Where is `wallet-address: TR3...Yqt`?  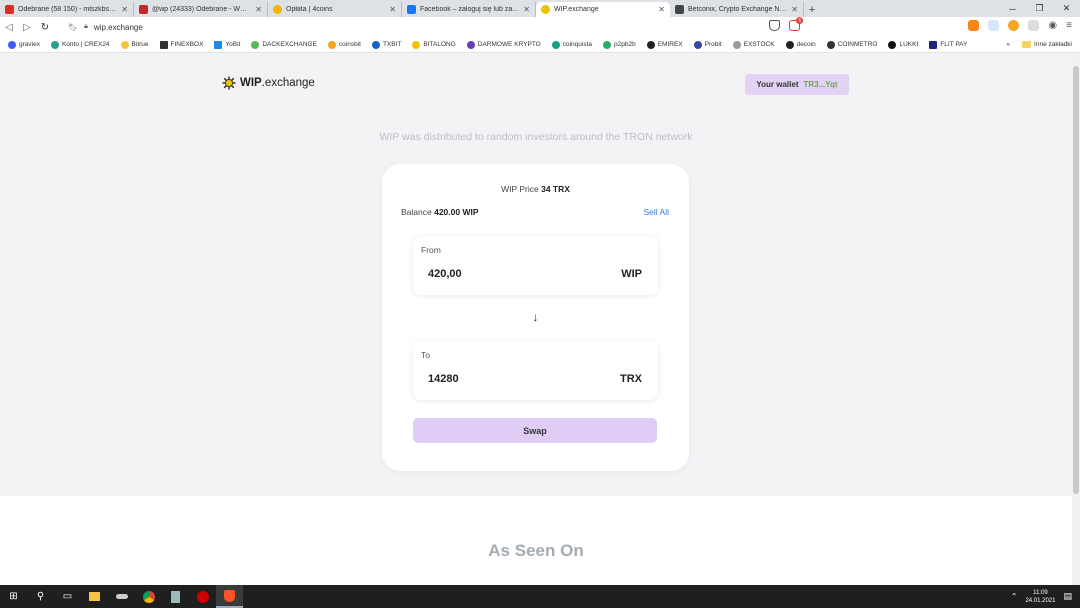
wallet-address: TR3...Yqt is located at coordinates (820, 84).